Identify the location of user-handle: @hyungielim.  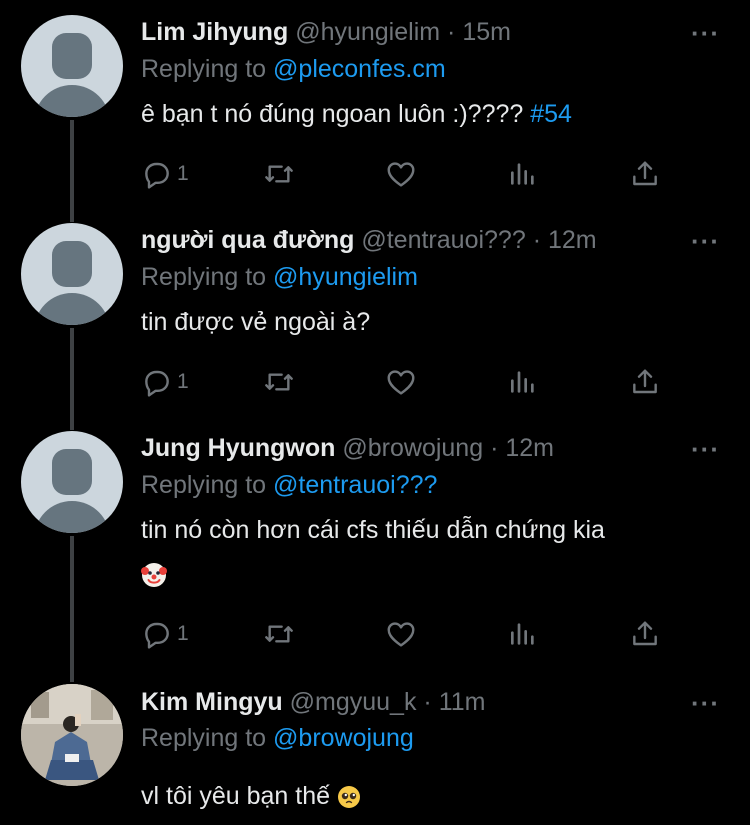
(367, 32).